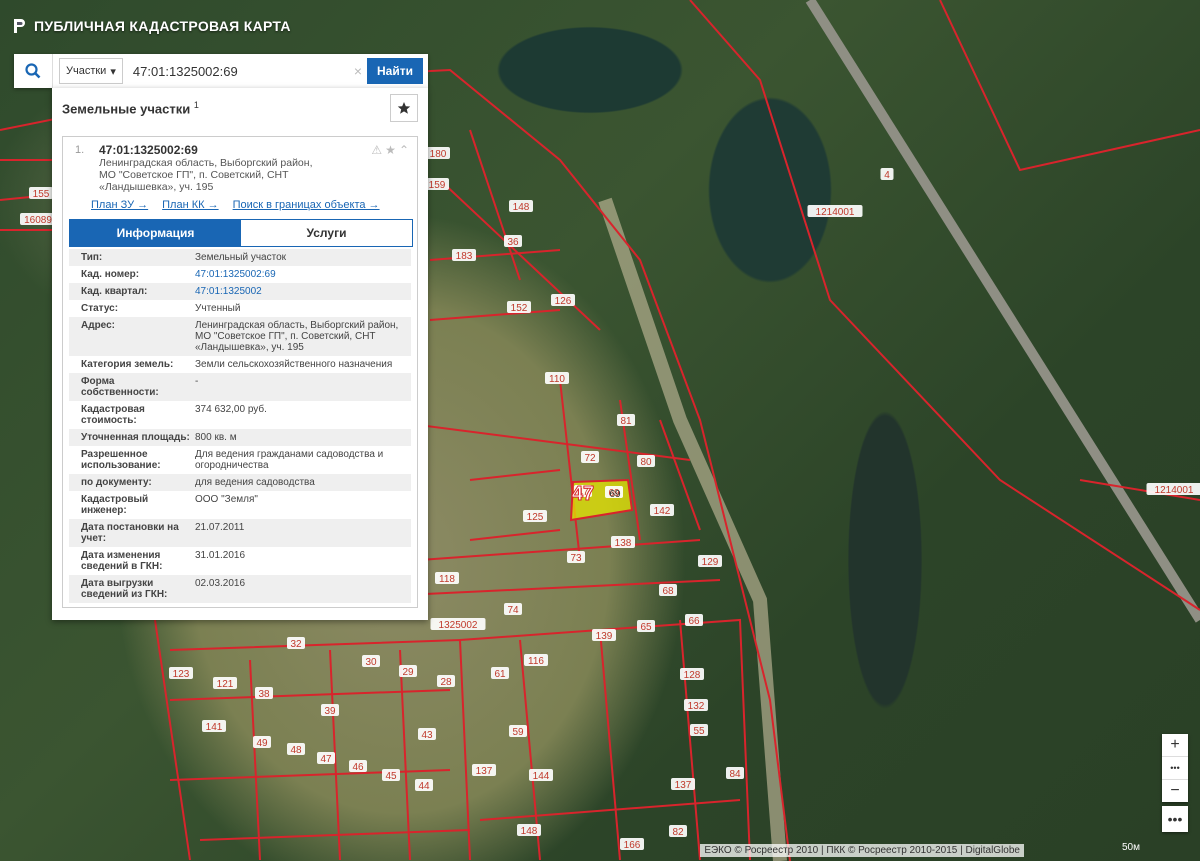 This screenshot has height=861, width=1200. I want to click on info-row: Дата постановки на учет: 21.07.2011, so click(240, 533).